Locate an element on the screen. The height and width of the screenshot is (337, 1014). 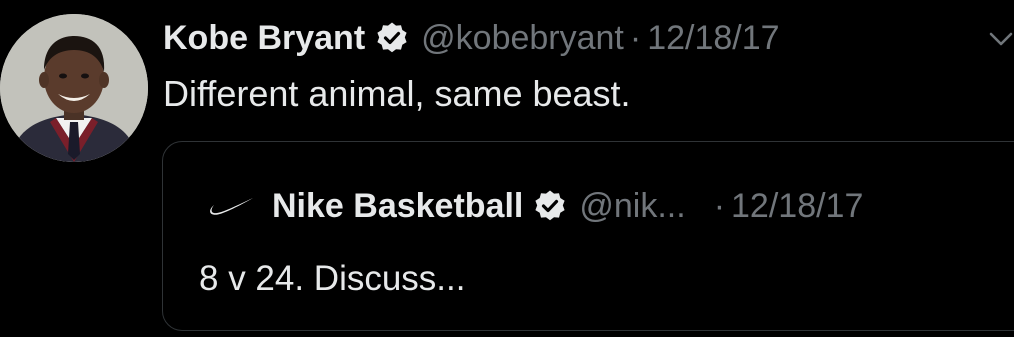
nike-swoosh-icon is located at coordinates (231, 206).